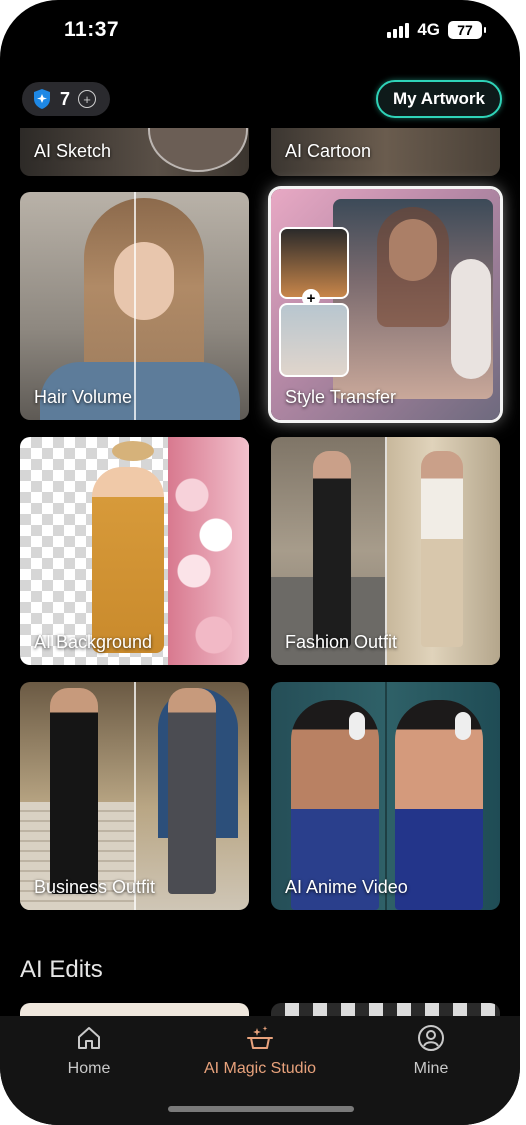 The image size is (526, 1125). I want to click on card-ai-sketch: AI Sketch, so click(134, 152).